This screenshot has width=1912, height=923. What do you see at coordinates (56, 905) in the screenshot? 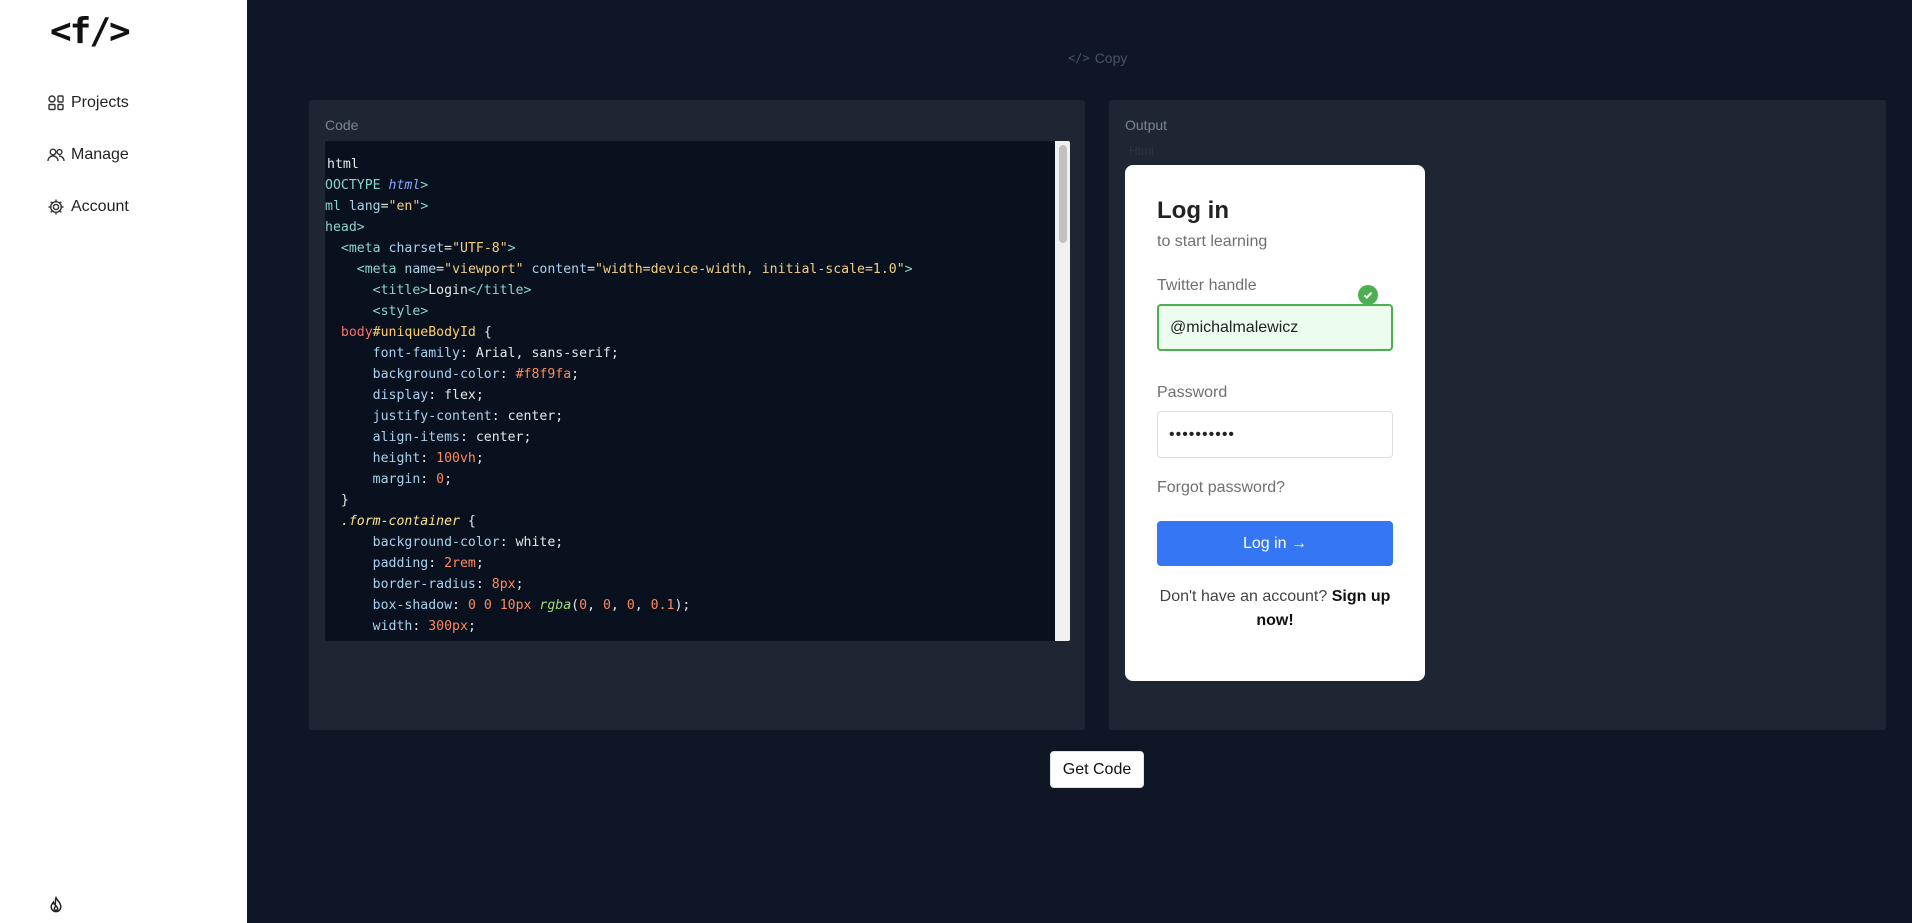
I see `flame-icon` at bounding box center [56, 905].